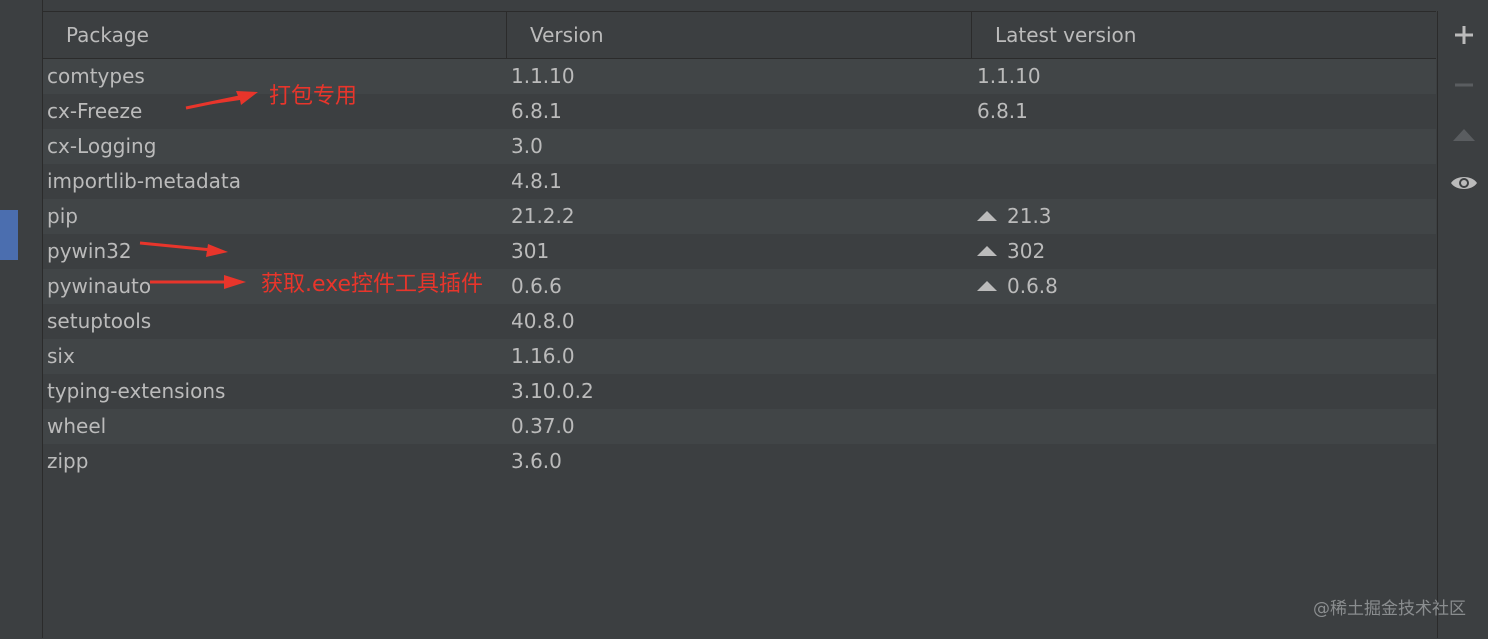 The width and height of the screenshot is (1488, 639). Describe the element at coordinates (313, 96) in the screenshot. I see `annotation-packaging: 打包专用` at that location.